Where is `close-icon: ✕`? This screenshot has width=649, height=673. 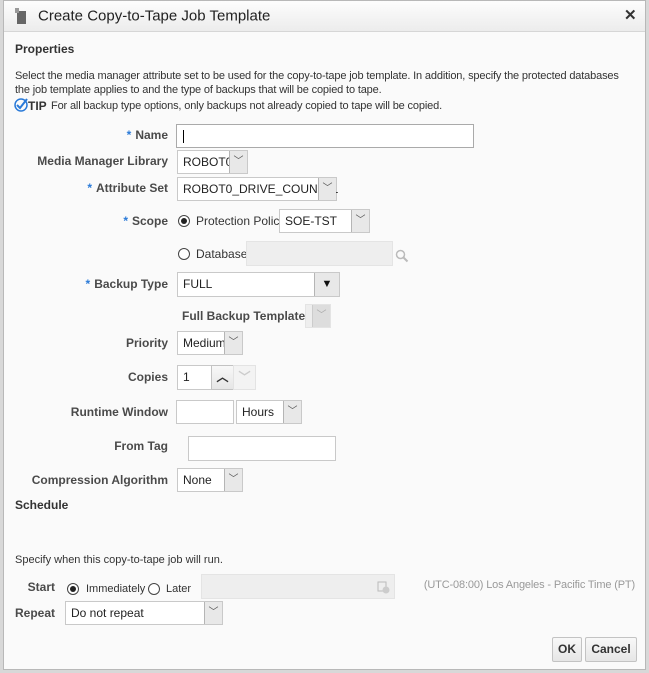
close-icon: ✕ is located at coordinates (630, 15).